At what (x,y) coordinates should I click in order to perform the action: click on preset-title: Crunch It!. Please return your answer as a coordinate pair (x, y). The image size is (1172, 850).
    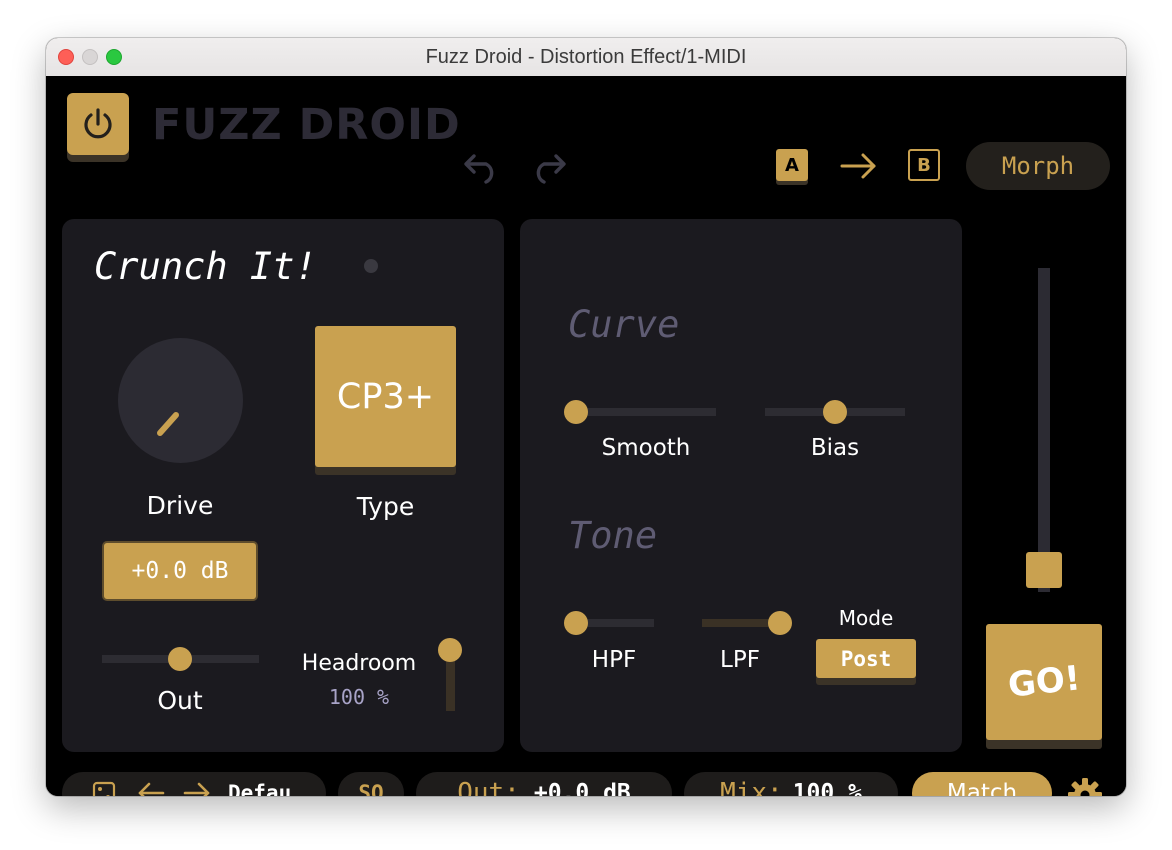
    Looking at the image, I should click on (205, 266).